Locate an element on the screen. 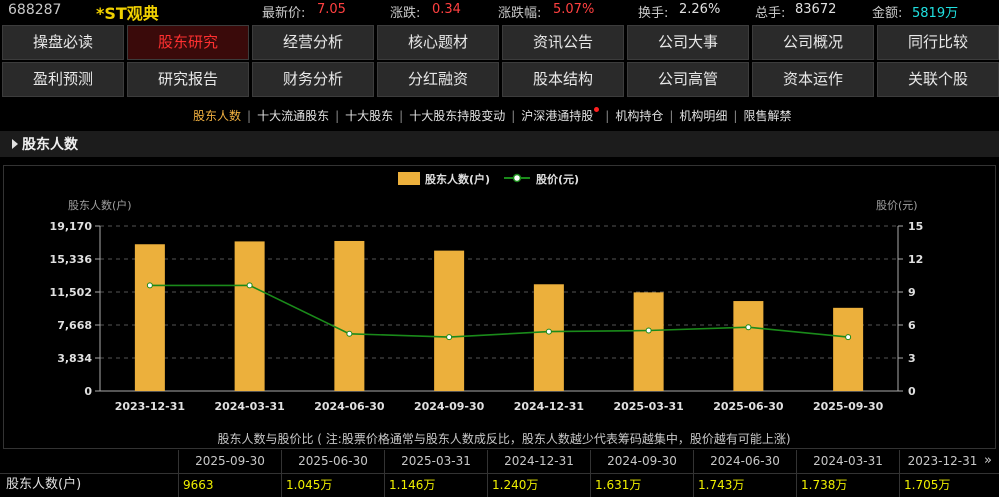 This screenshot has width=999, height=497. right-tick-label: 3 is located at coordinates (912, 358).